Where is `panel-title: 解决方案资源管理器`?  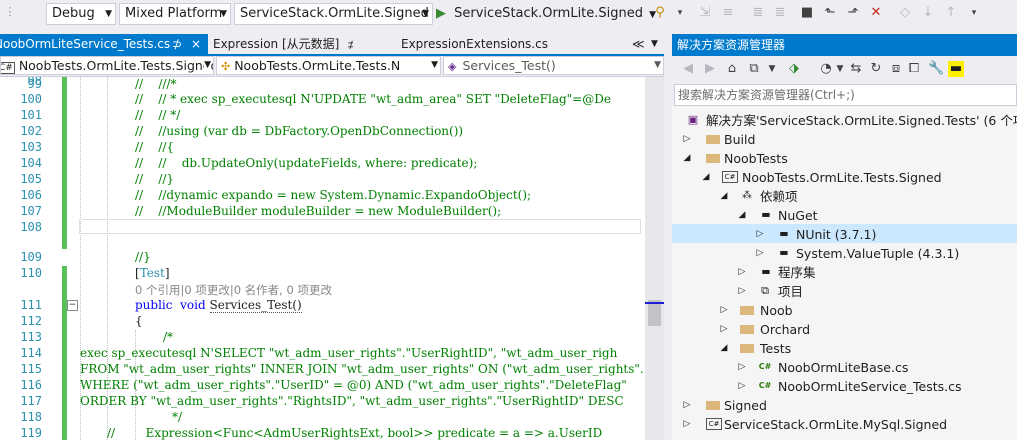 panel-title: 解决方案资源管理器 is located at coordinates (731, 45).